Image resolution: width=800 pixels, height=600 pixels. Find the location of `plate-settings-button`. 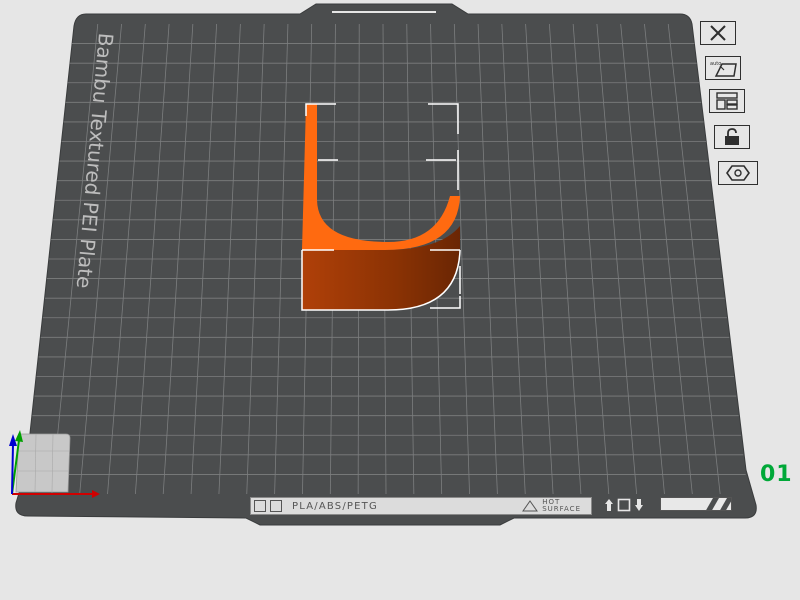

plate-settings-button is located at coordinates (738, 173).